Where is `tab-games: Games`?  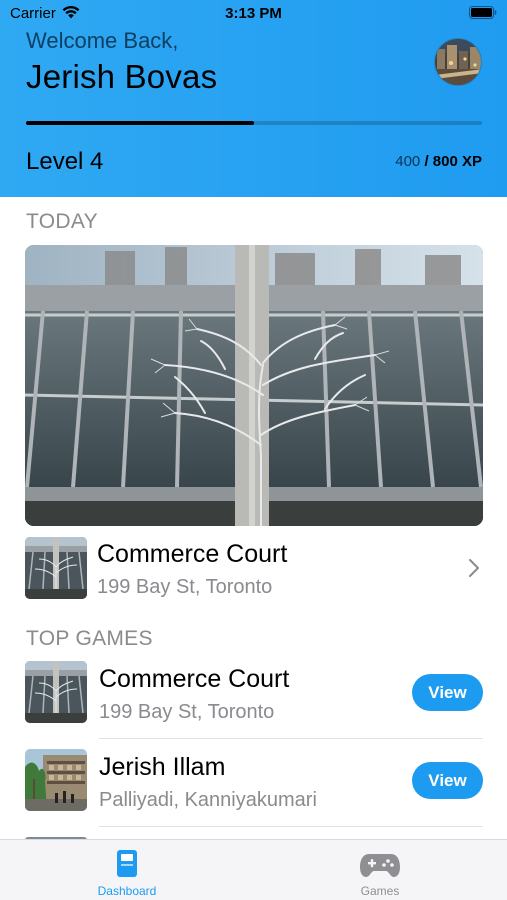
tab-games: Games is located at coordinates (380, 870).